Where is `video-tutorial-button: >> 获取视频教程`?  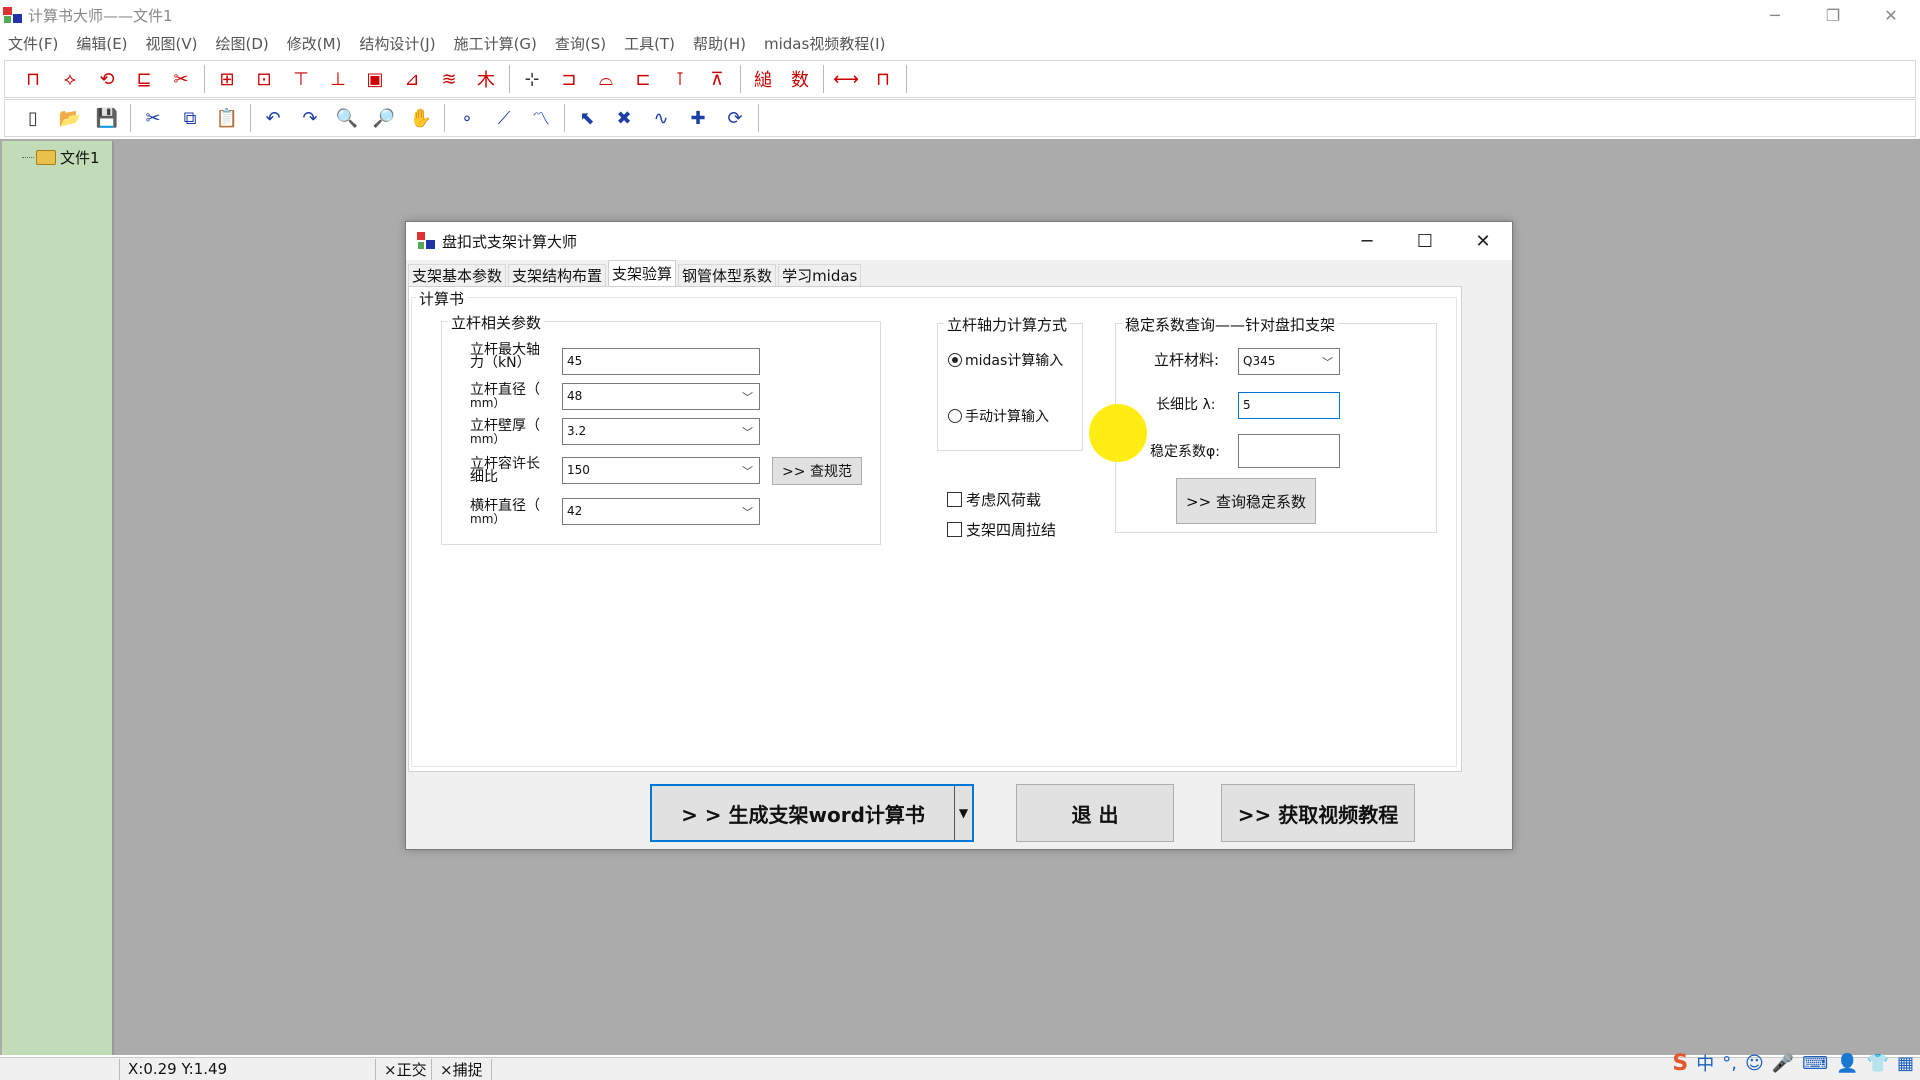
video-tutorial-button: >> 获取视频教程 is located at coordinates (1318, 813).